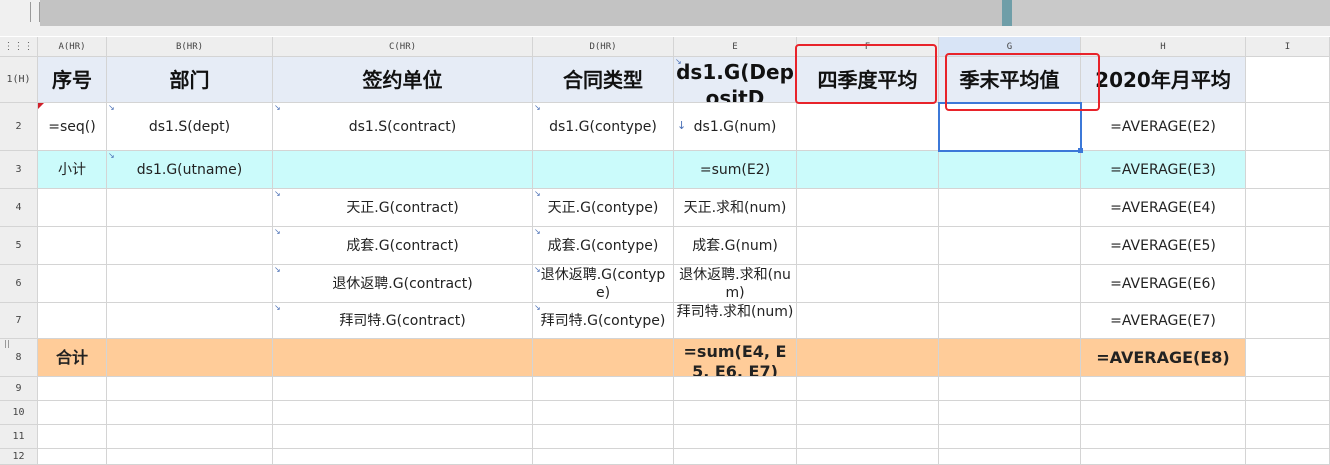  Describe the element at coordinates (72, 358) in the screenshot. I see `cell-a8: 合计` at that location.